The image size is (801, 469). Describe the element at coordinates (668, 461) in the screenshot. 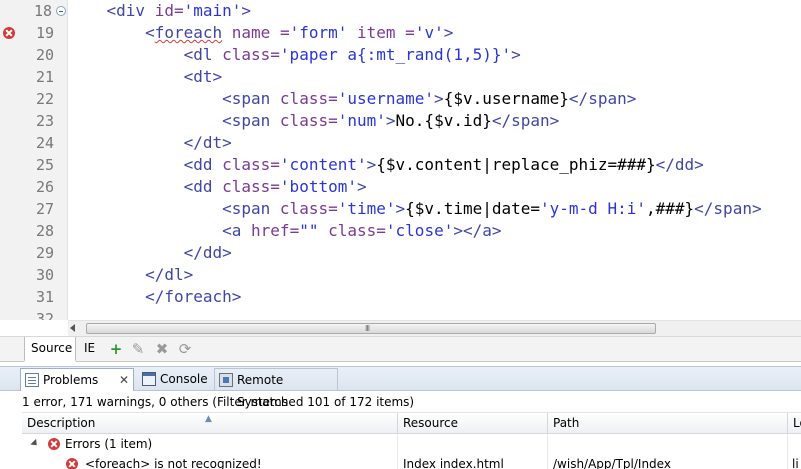

I see `path-cell: /wish/App/Tpl/Index` at that location.